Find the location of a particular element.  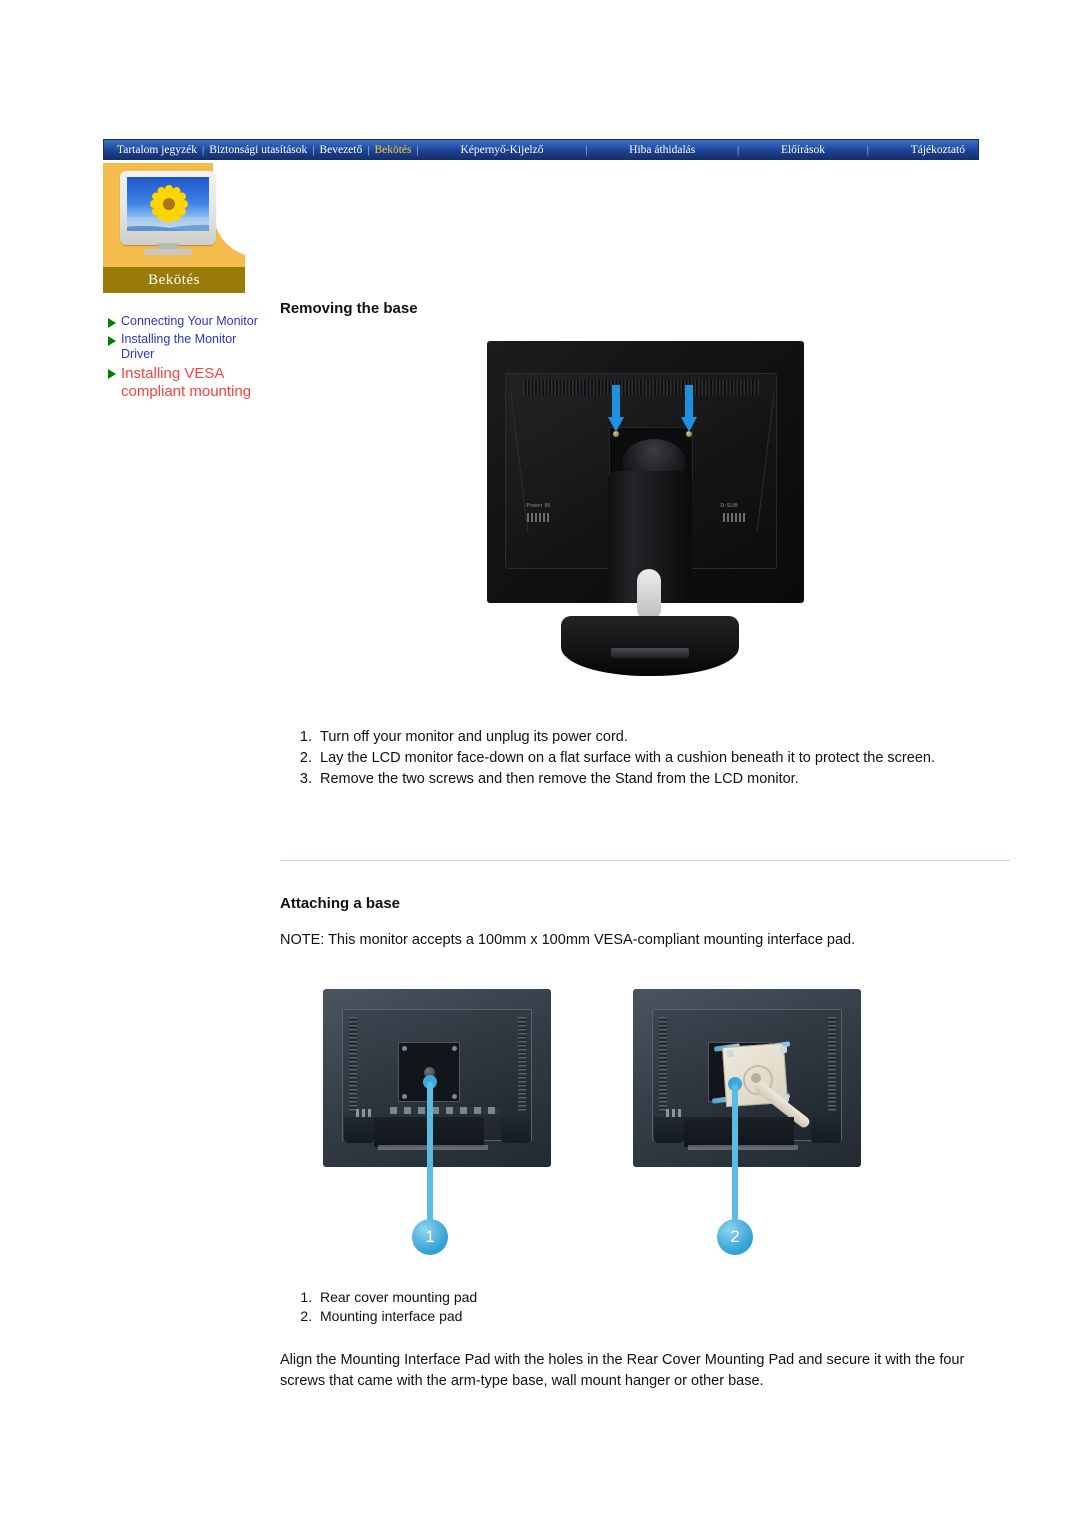

attaching-a-base-title: Attaching a base is located at coordinates (340, 903).